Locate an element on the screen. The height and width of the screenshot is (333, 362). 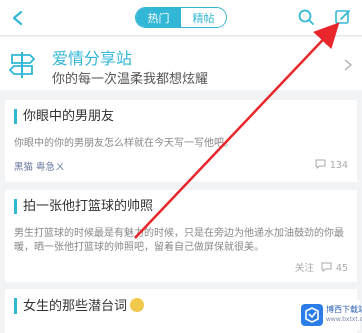
feed-tab-switch: 热门 精帖 is located at coordinates (181, 17).